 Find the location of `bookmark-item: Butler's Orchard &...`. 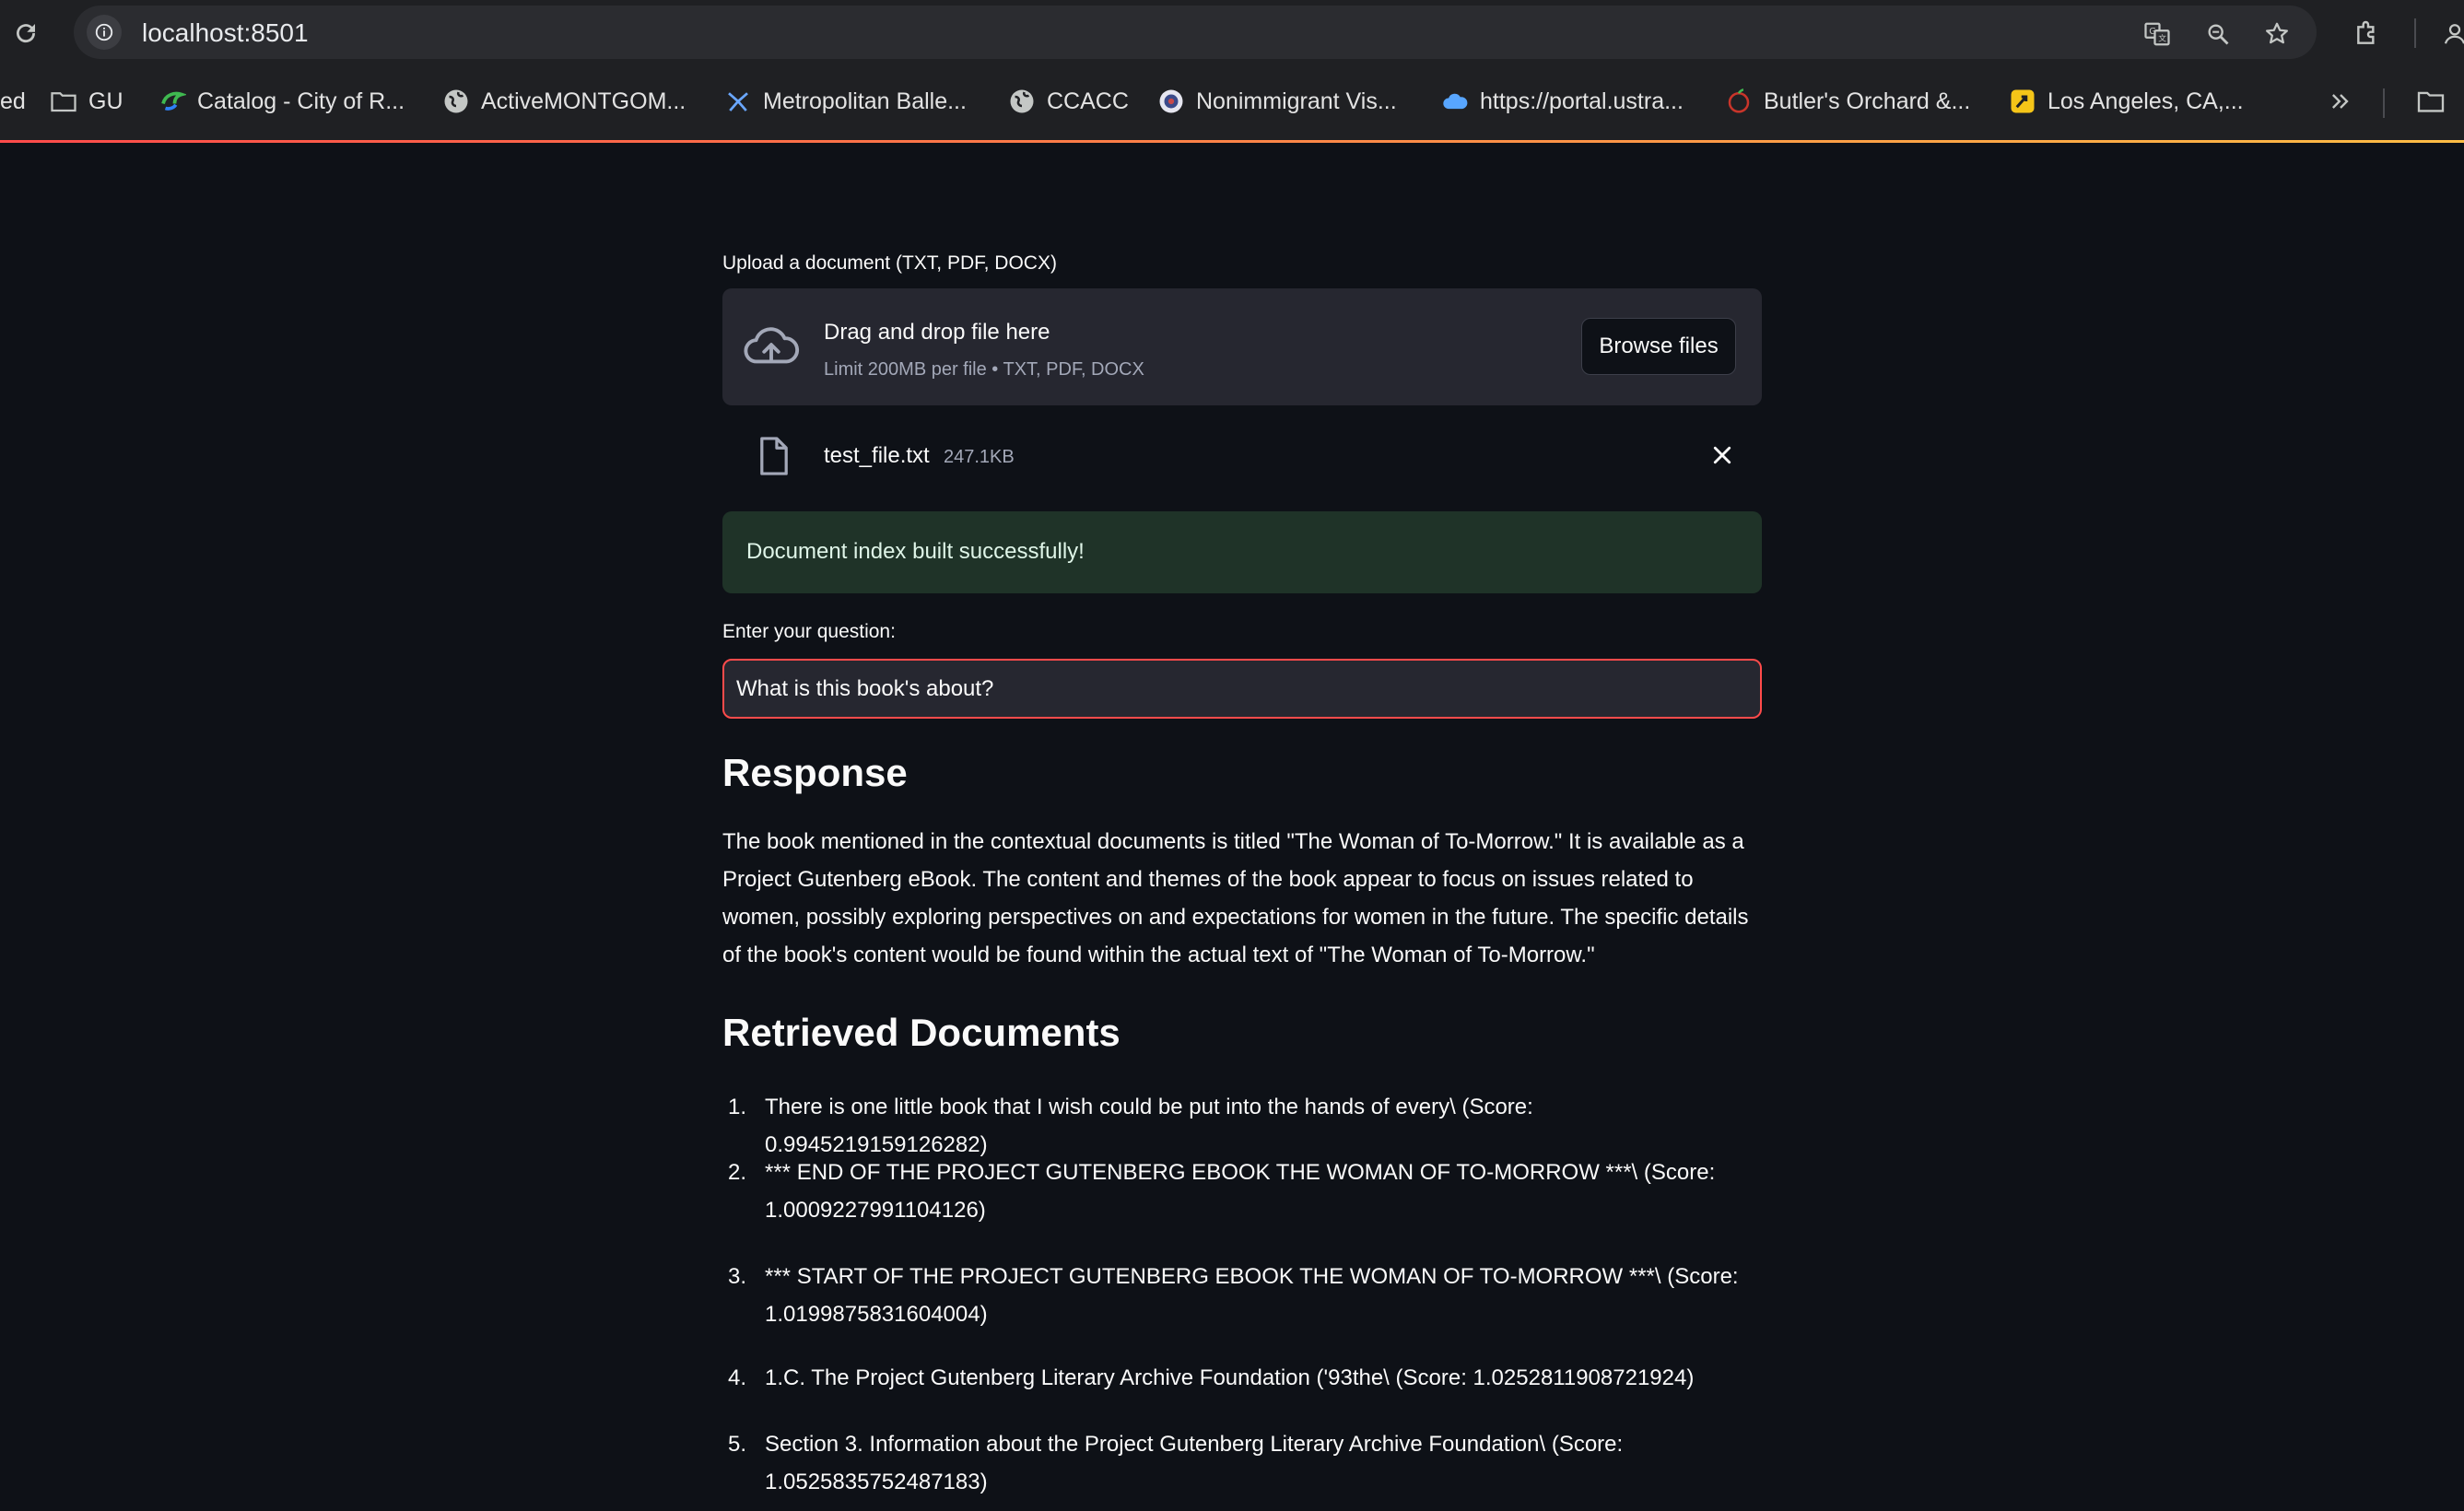

bookmark-item: Butler's Orchard &... is located at coordinates (1847, 102).